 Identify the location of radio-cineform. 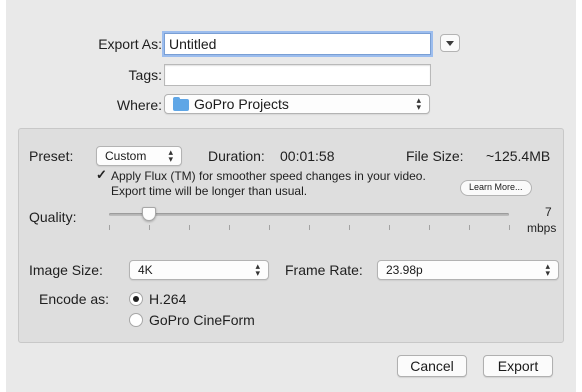
(136, 320).